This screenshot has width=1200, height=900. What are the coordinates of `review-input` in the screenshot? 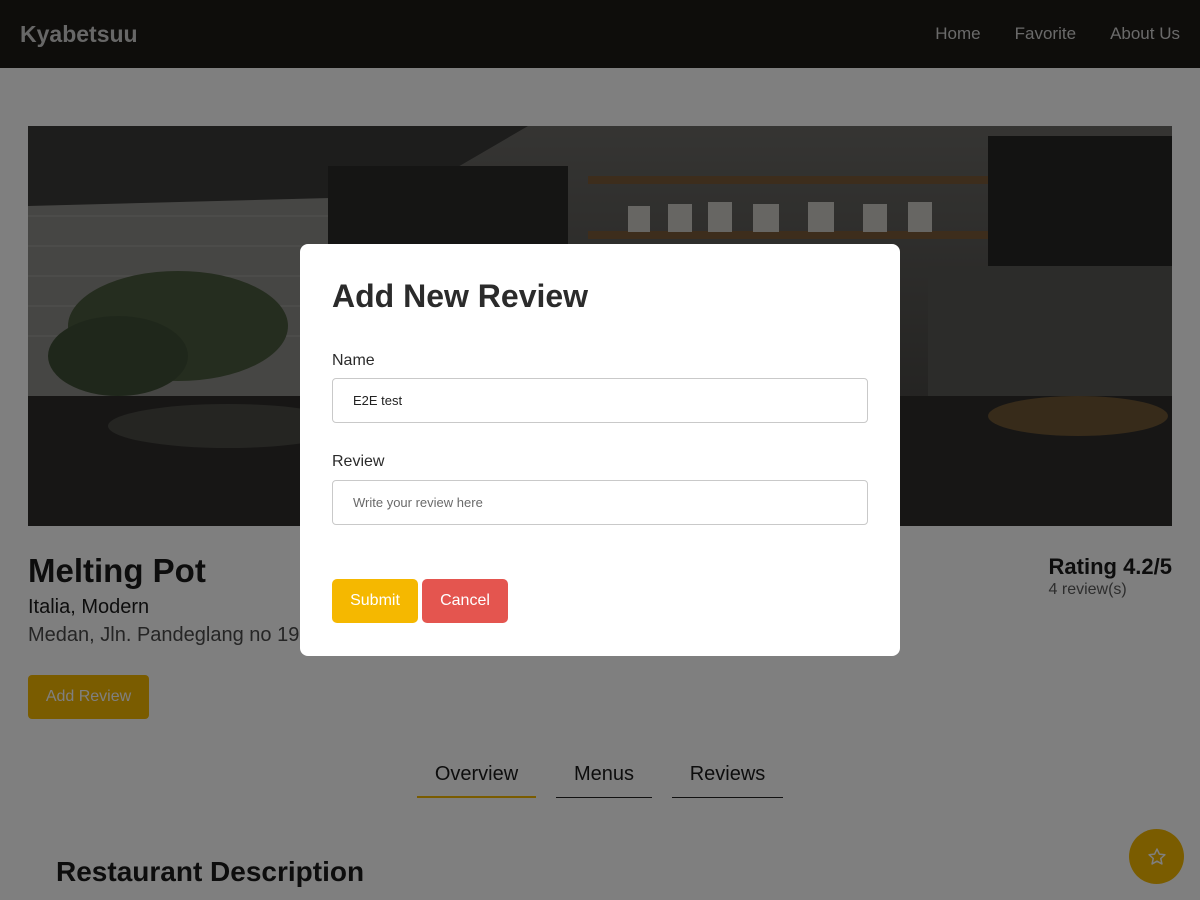 It's located at (600, 502).